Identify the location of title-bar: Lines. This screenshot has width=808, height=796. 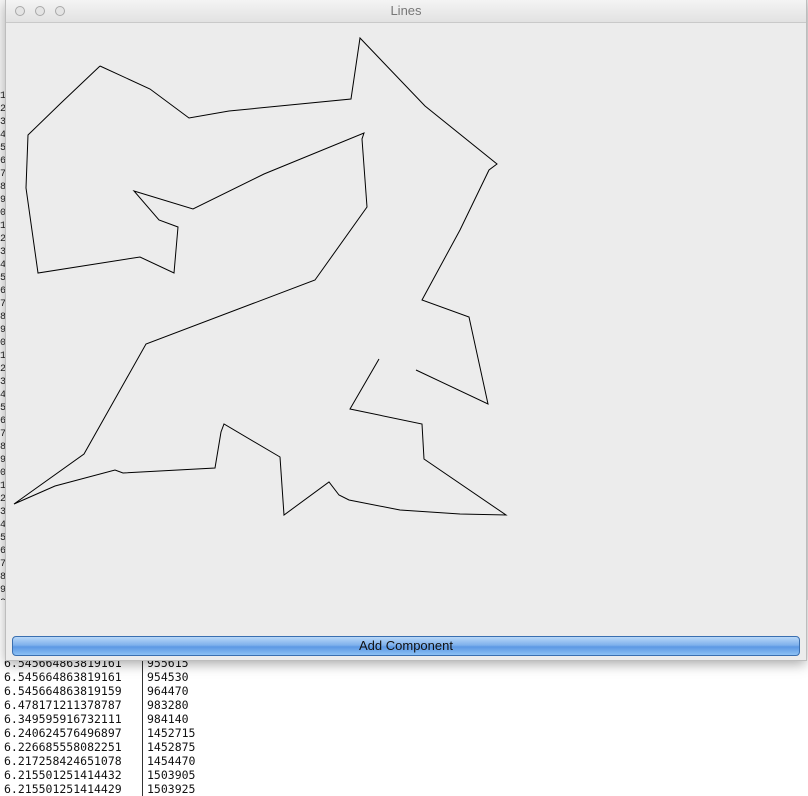
(406, 11).